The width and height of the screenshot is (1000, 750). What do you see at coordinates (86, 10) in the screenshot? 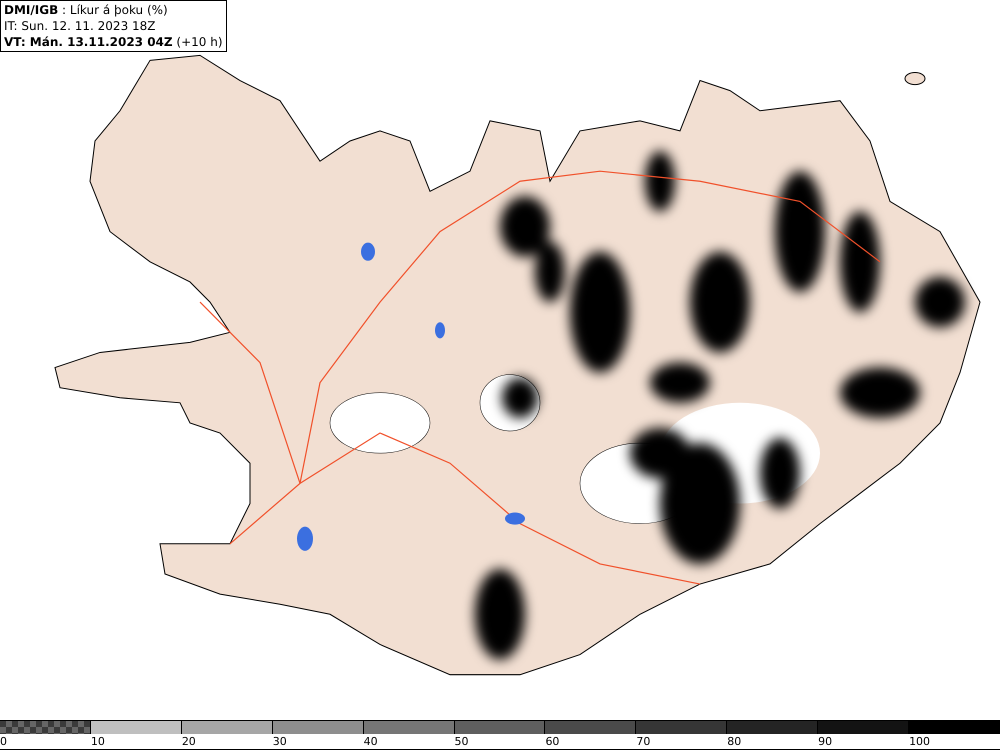
I see `info-line: DMI/IGB : Líkur á þoku (%)` at bounding box center [86, 10].